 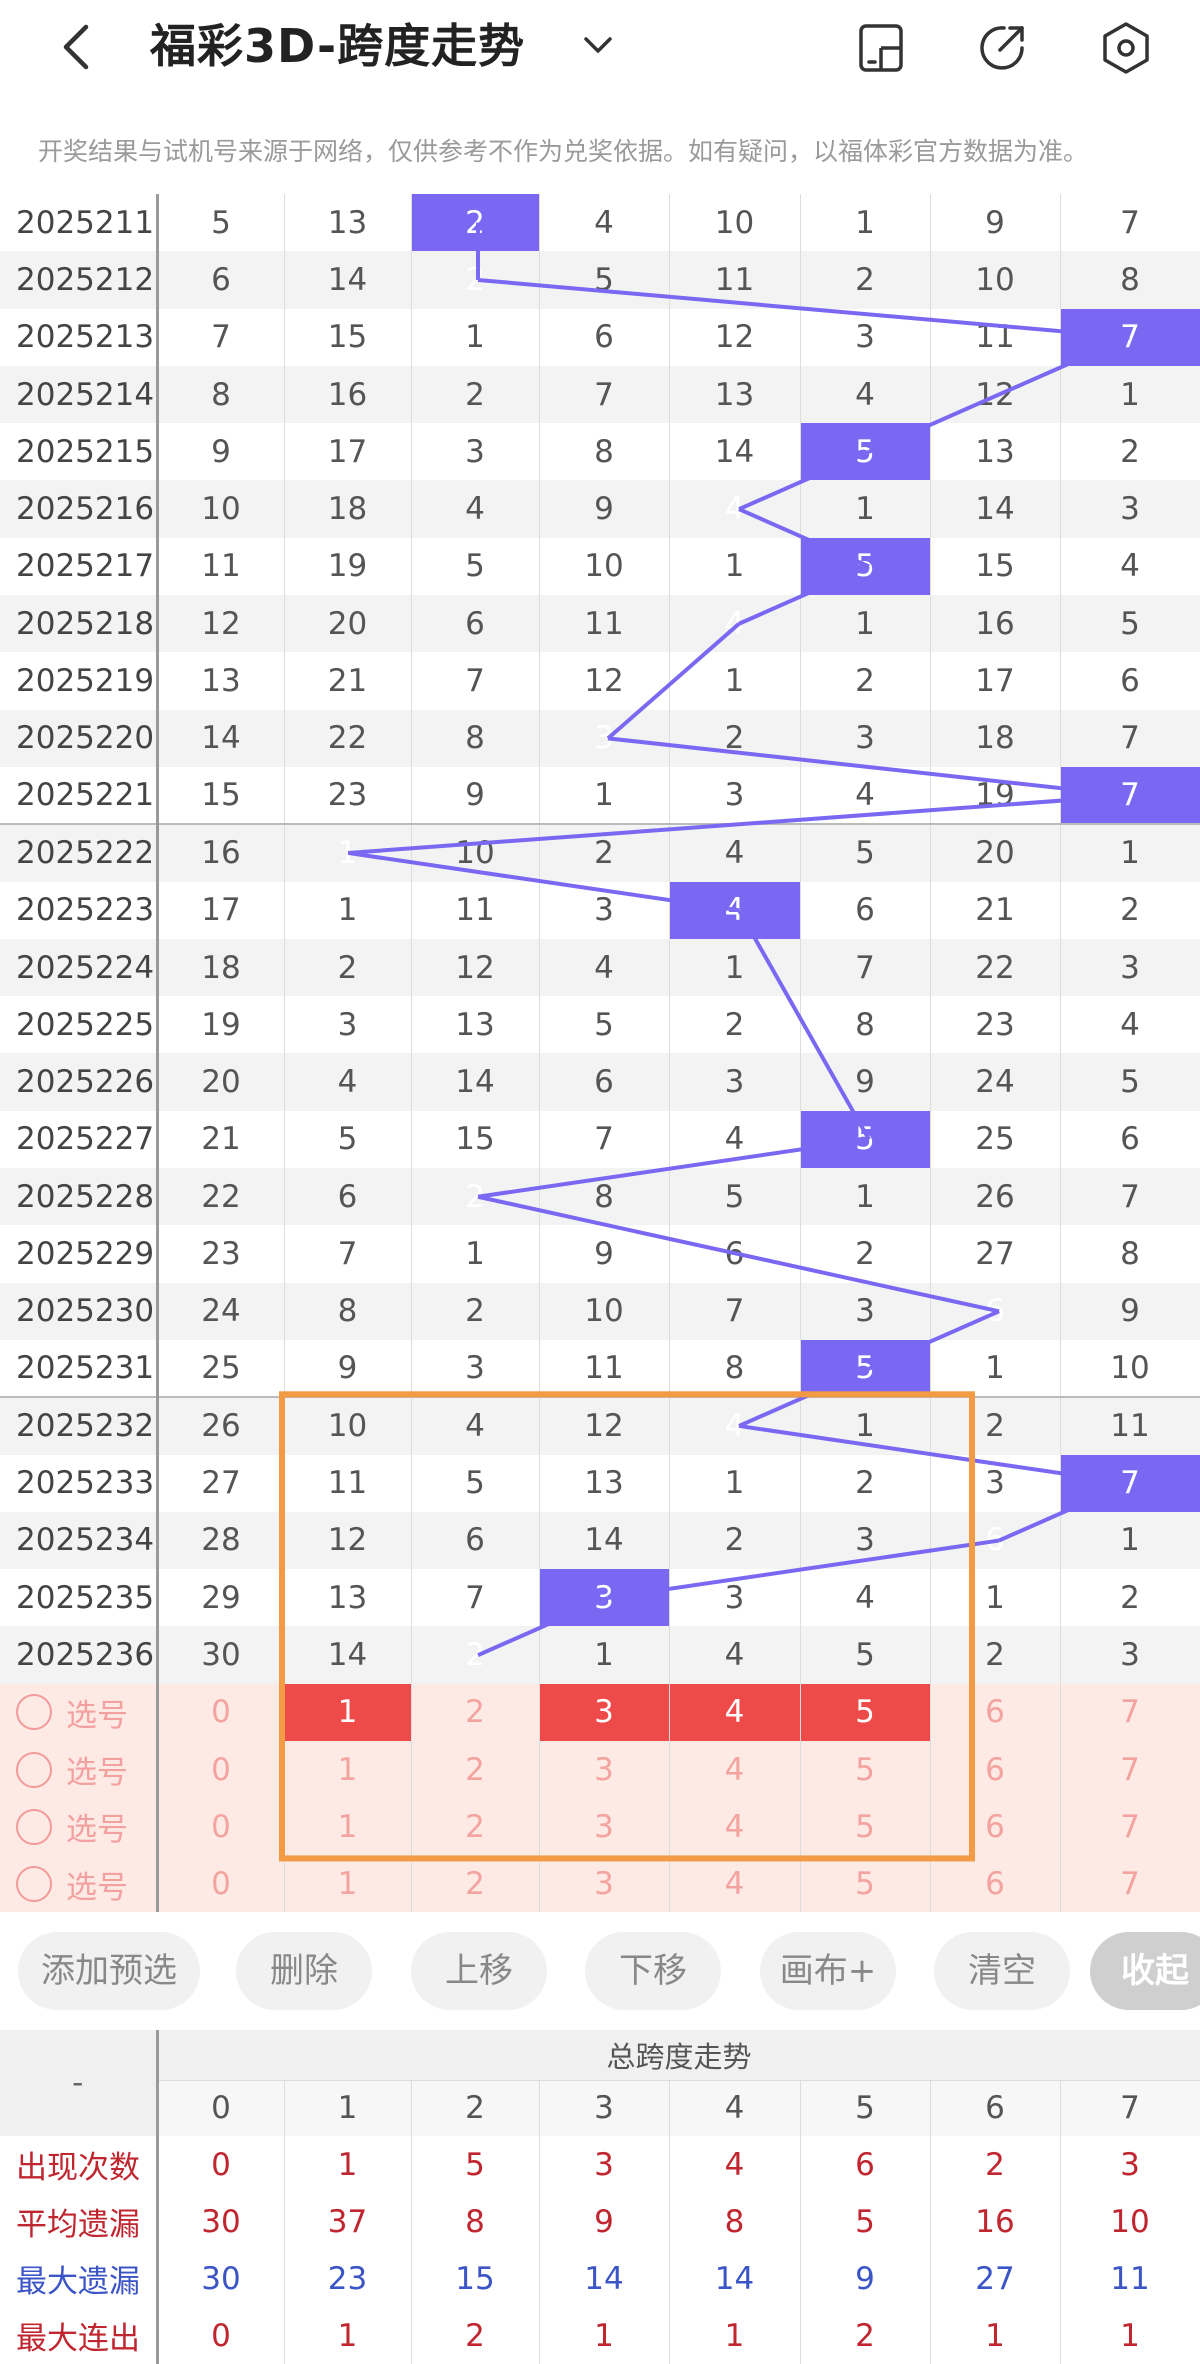 I want to click on omission-cell: 10, so click(x=1130, y=1368).